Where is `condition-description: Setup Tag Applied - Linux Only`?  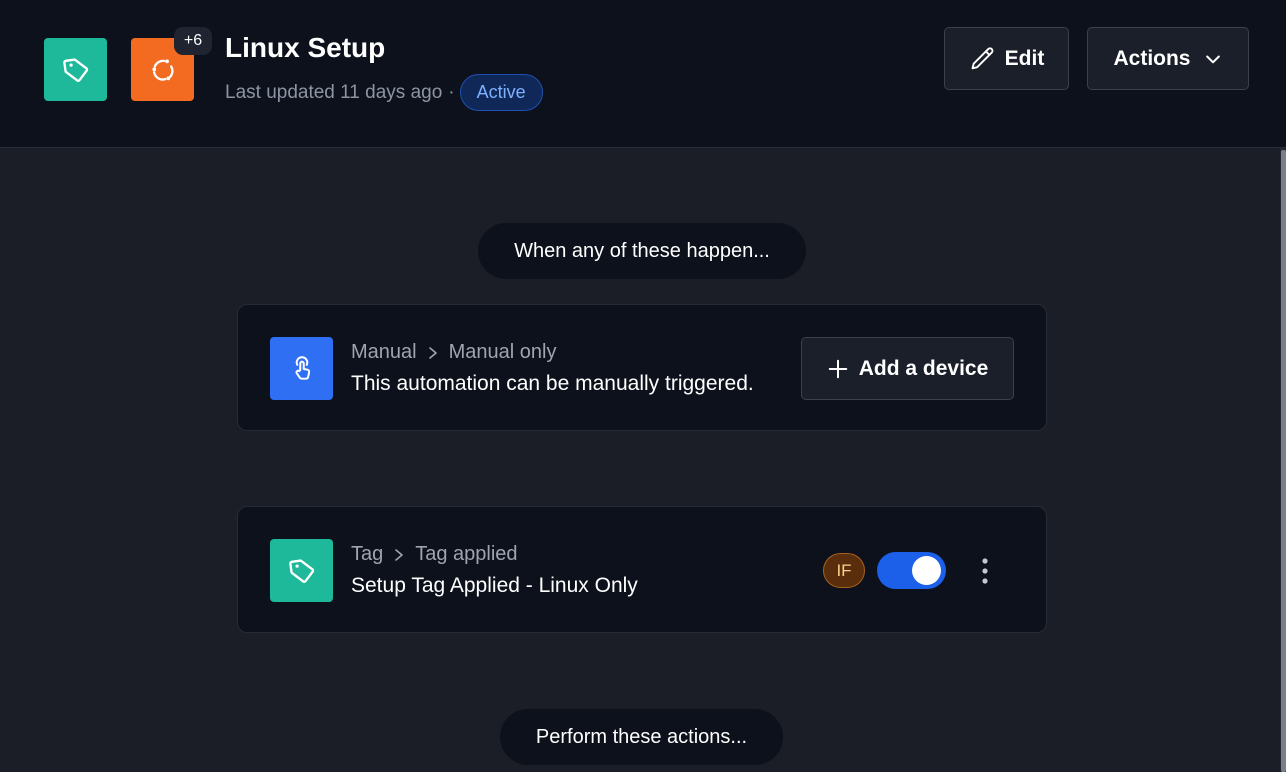
condition-description: Setup Tag Applied - Linux Only is located at coordinates (494, 585).